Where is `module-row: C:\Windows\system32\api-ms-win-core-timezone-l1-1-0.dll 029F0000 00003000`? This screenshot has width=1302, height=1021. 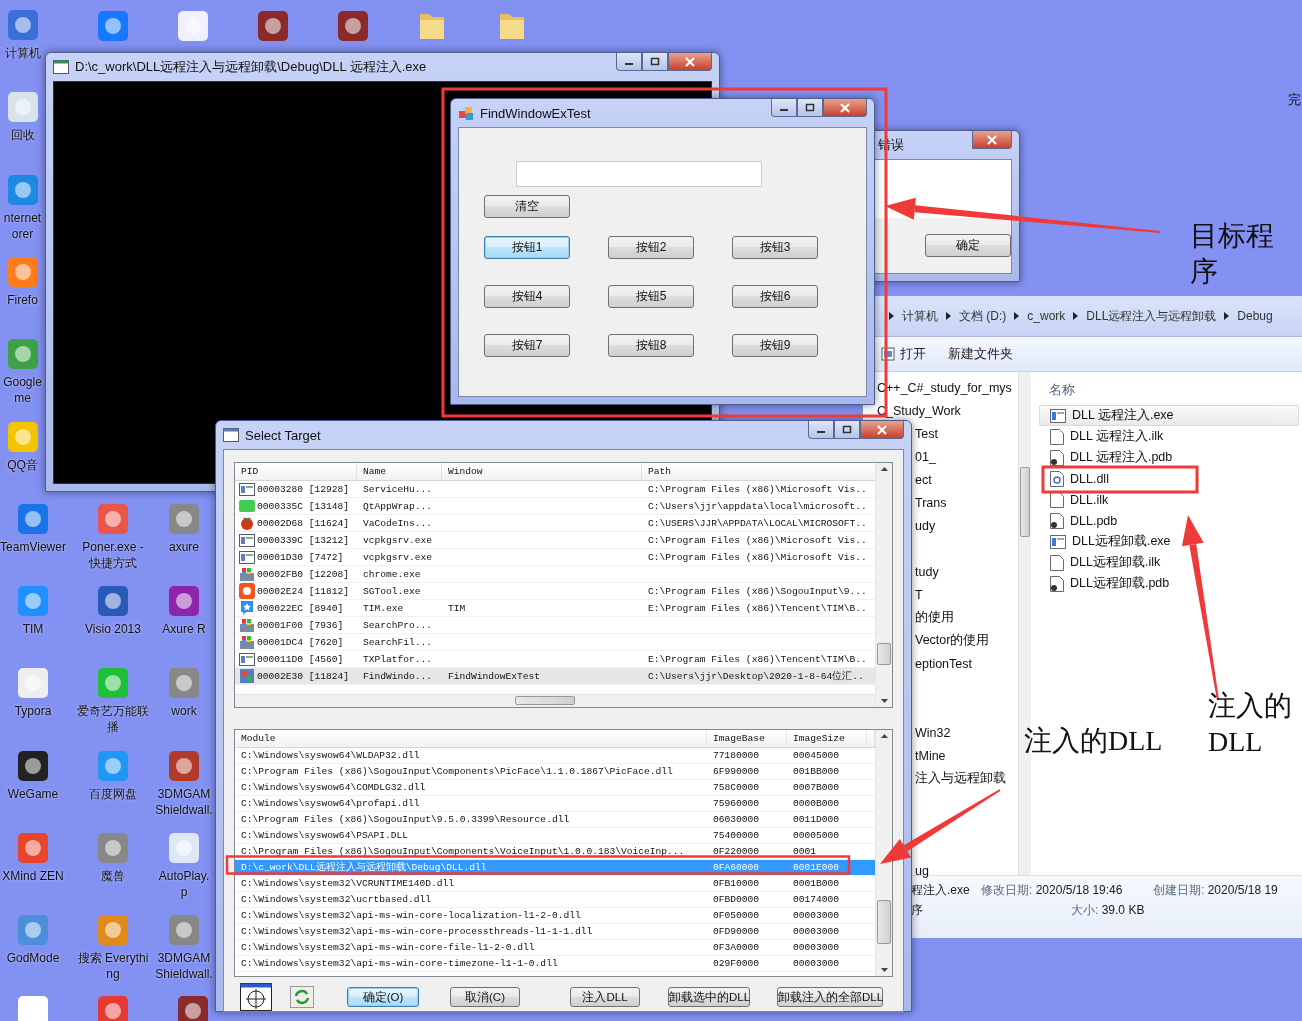
module-row: C:\Windows\system32\api-ms-win-core-timezone-l1-1-0.dll 029F0000 00003000 is located at coordinates (555, 964).